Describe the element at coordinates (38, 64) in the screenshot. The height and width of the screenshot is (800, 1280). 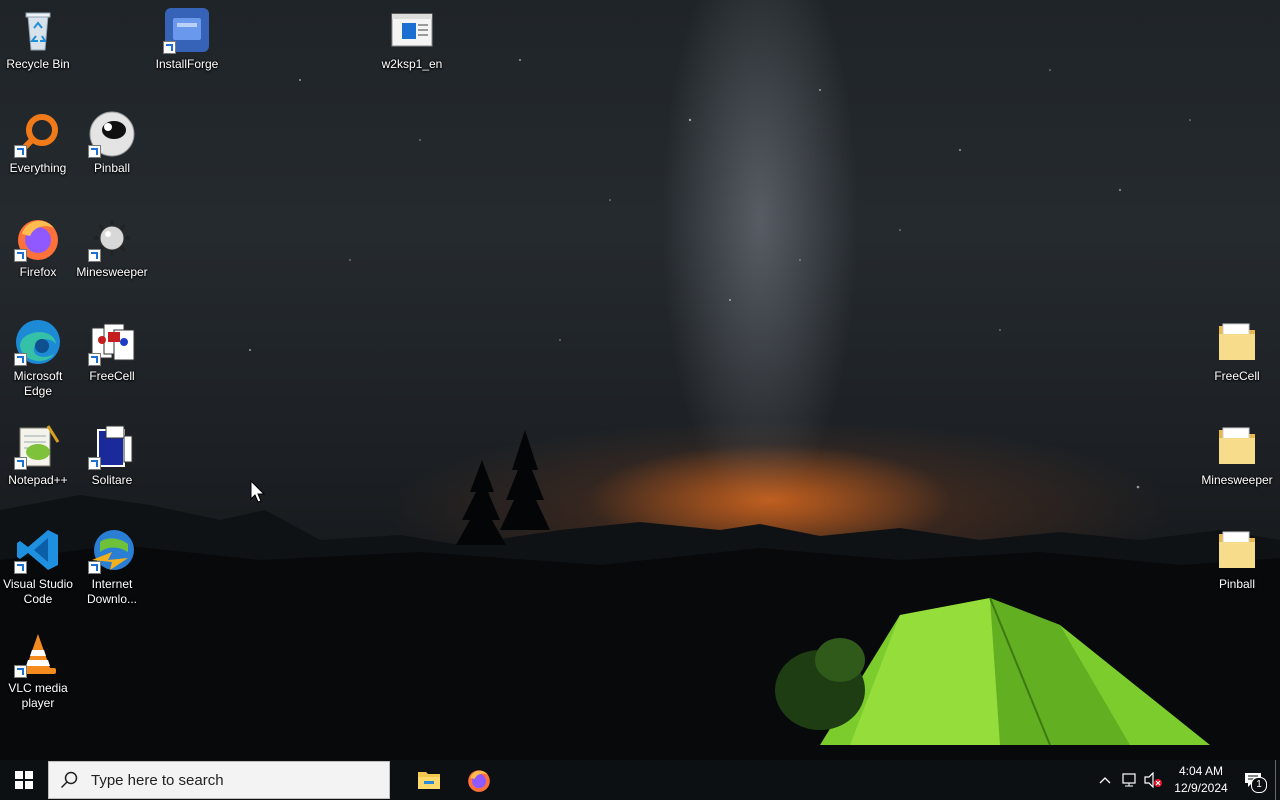
I see `desktop-icon-label: Recycle Bin` at that location.